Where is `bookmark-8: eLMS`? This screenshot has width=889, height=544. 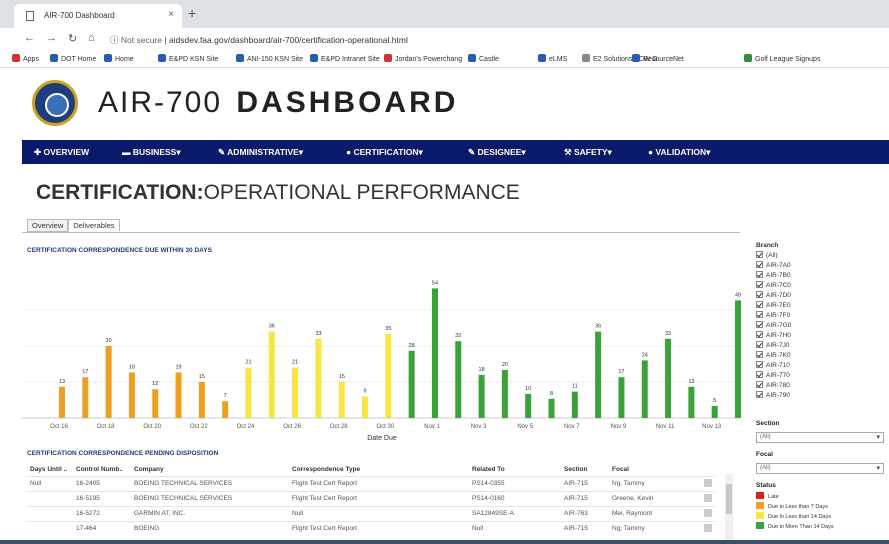 bookmark-8: eLMS is located at coordinates (552, 58).